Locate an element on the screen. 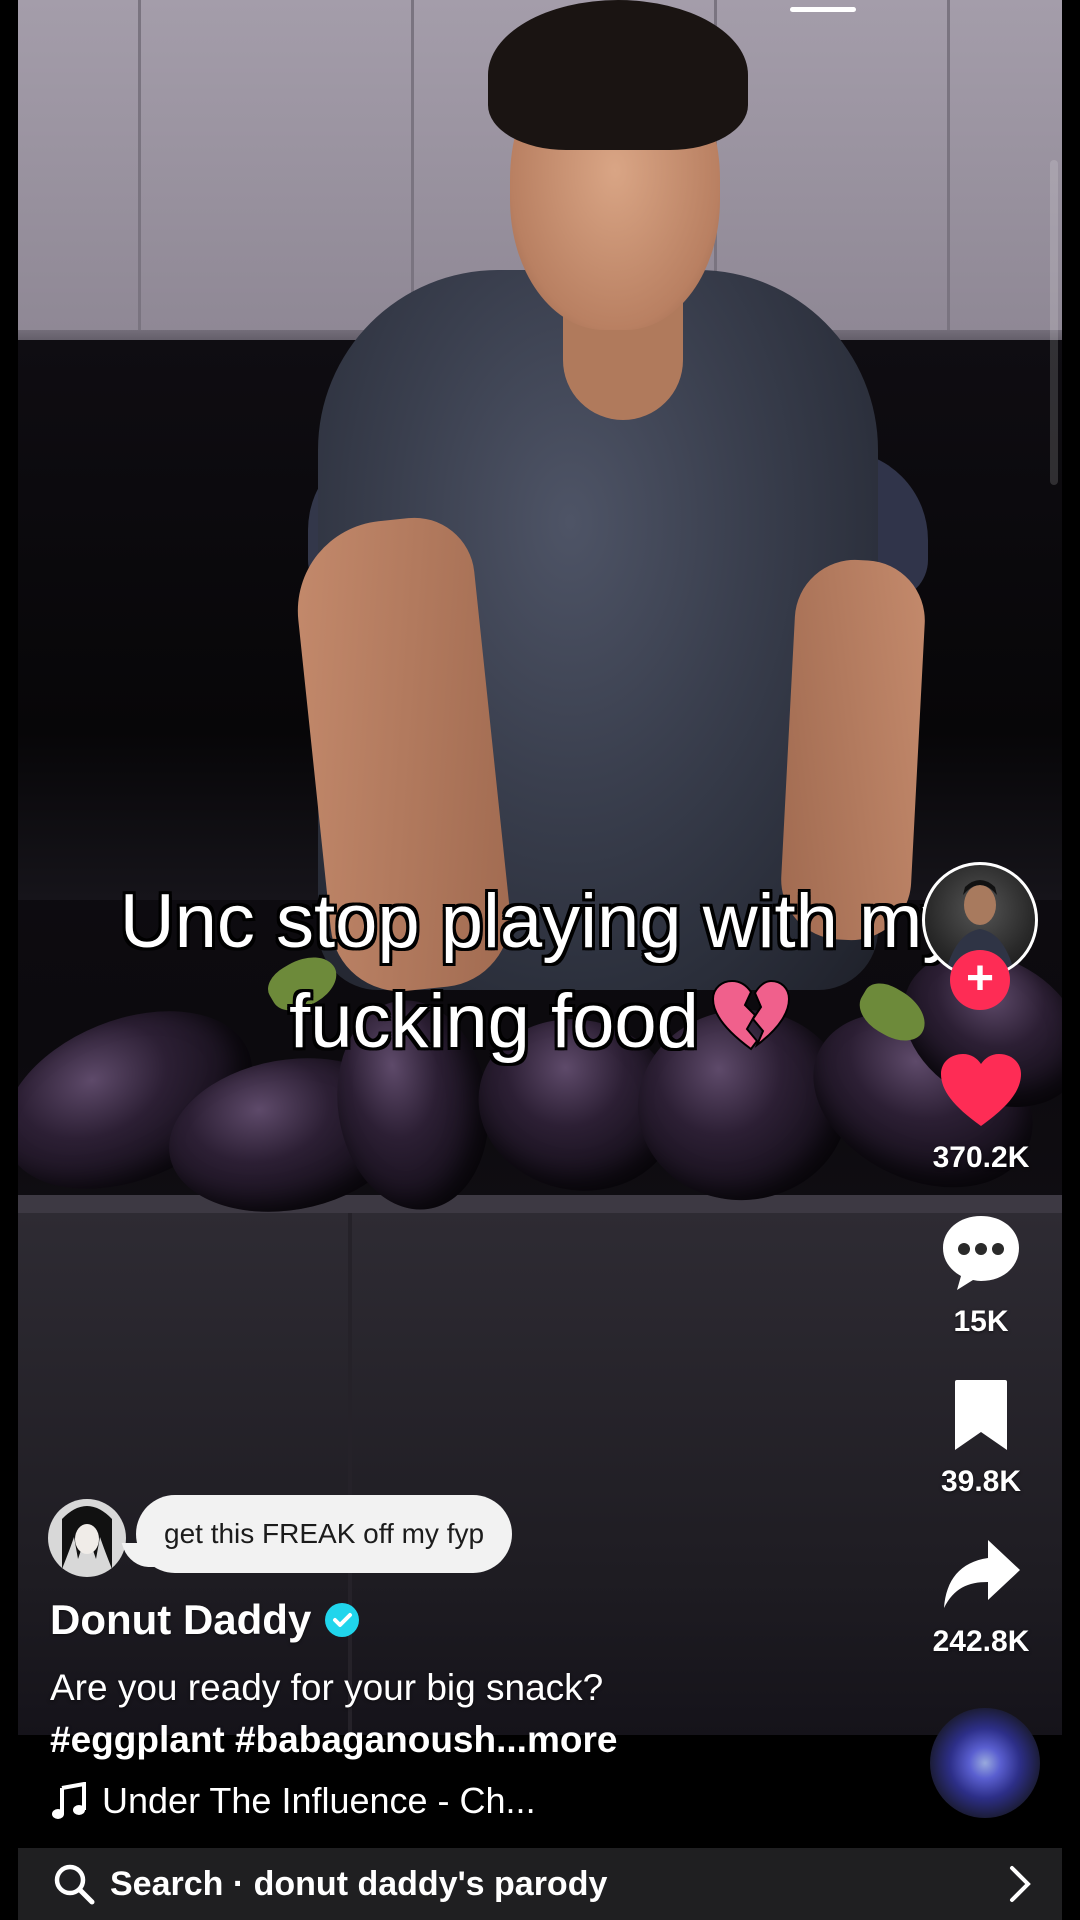 The height and width of the screenshot is (1920, 1080). share-button: 242.8K is located at coordinates (981, 1598).